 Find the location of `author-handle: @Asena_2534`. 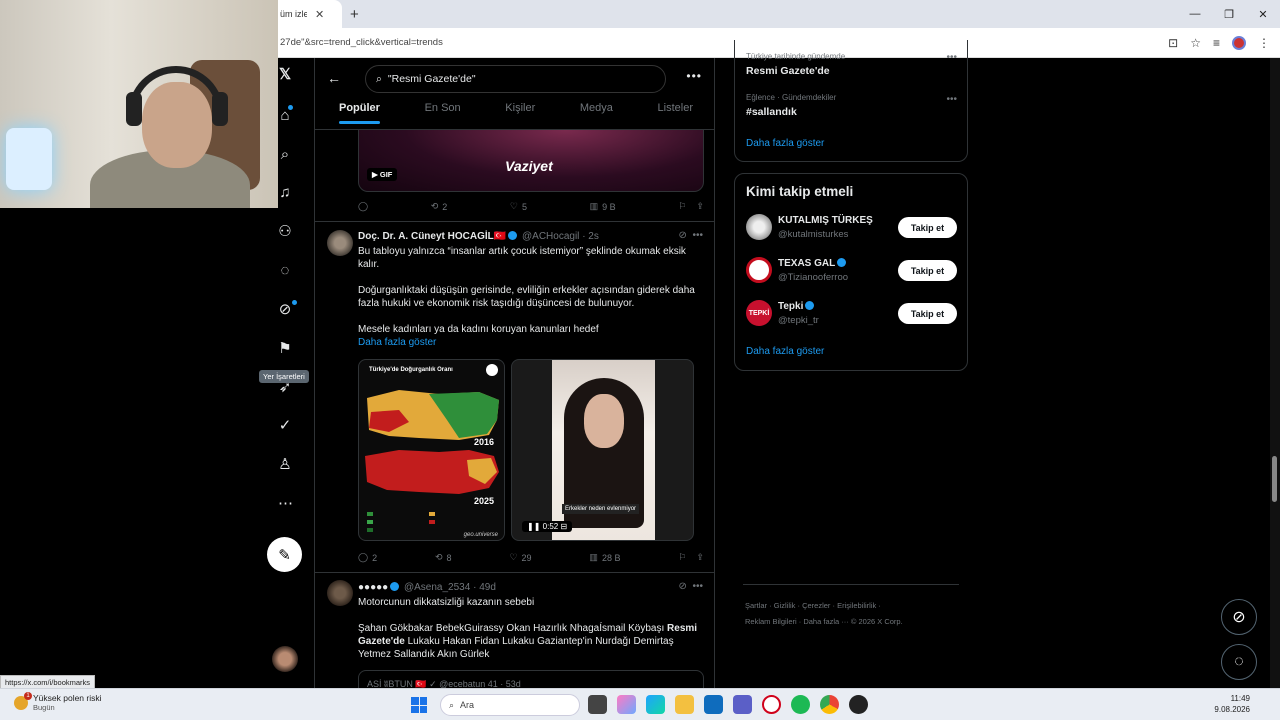

author-handle: @Asena_2534 is located at coordinates (437, 587).